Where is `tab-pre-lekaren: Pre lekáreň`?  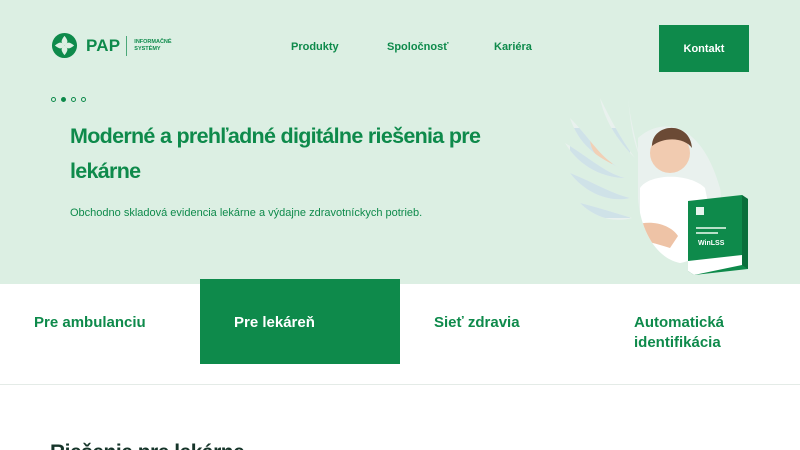 tab-pre-lekaren: Pre lekáreň is located at coordinates (300, 321).